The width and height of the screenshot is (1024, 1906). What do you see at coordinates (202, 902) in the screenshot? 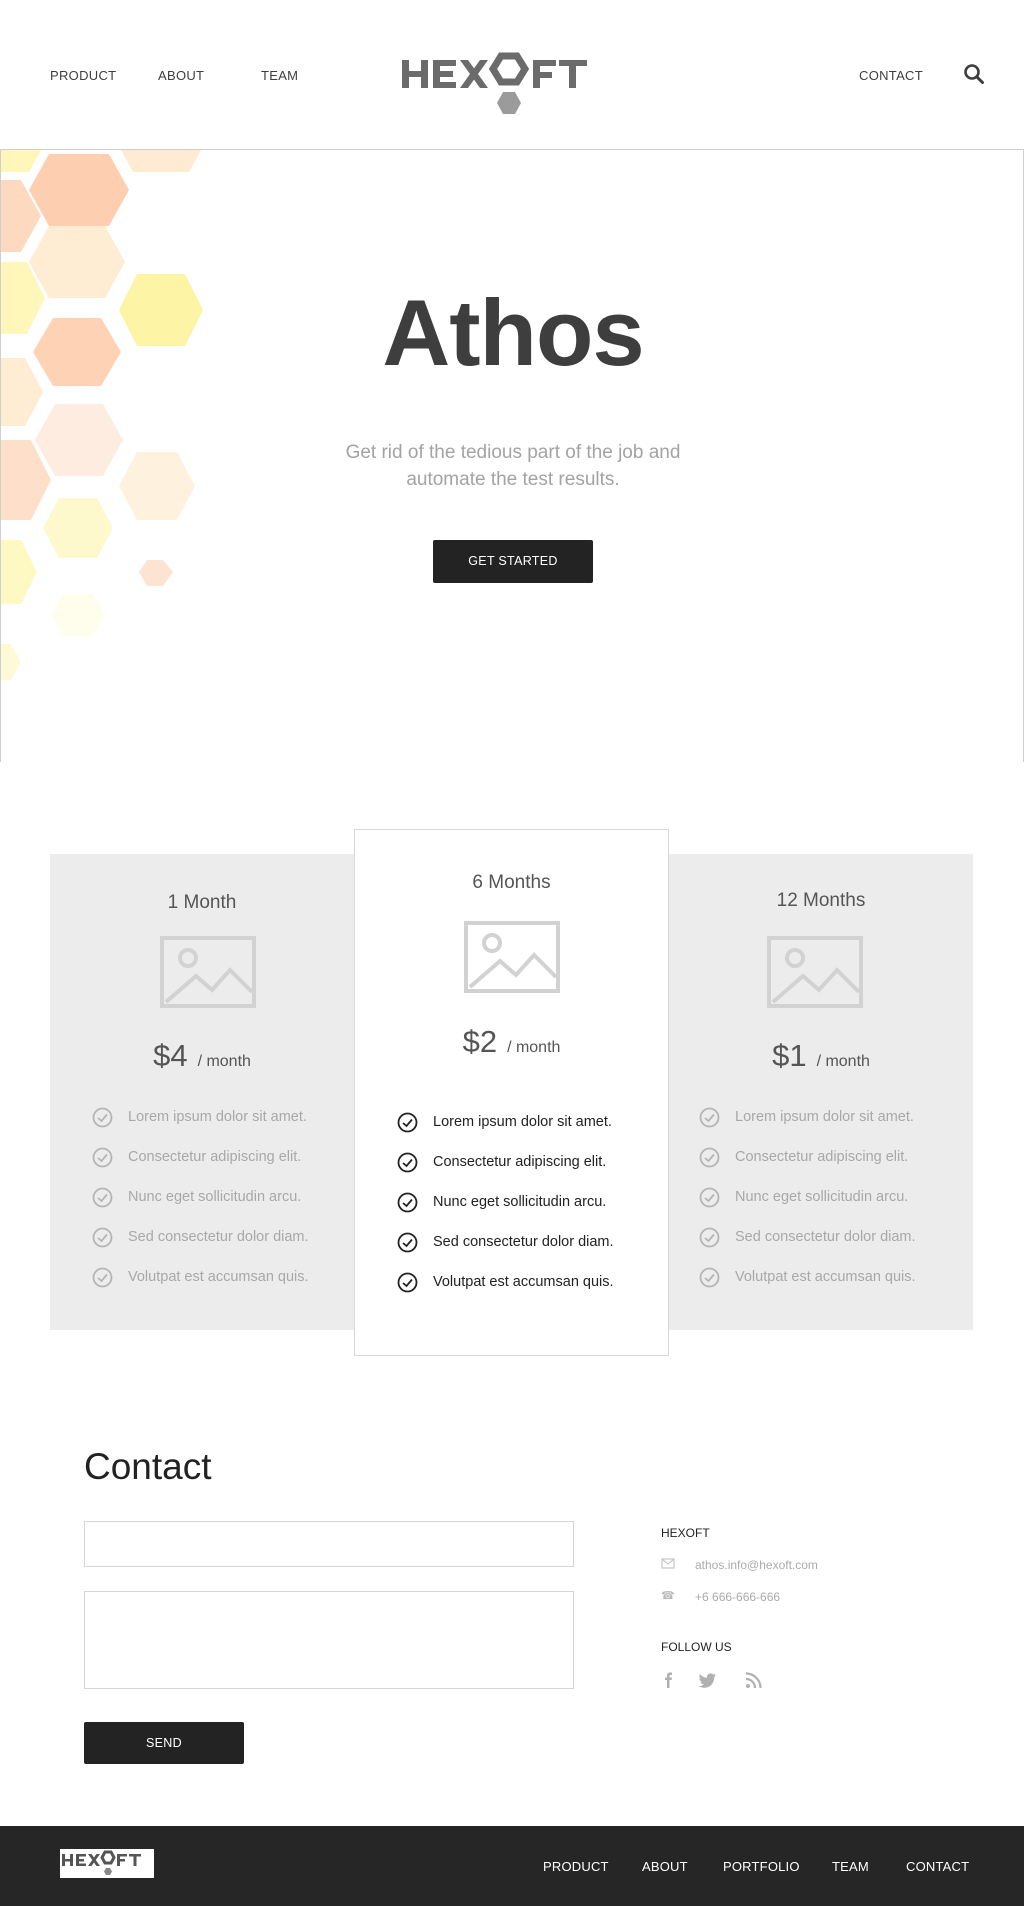
I see `plan-name: 1 Month` at bounding box center [202, 902].